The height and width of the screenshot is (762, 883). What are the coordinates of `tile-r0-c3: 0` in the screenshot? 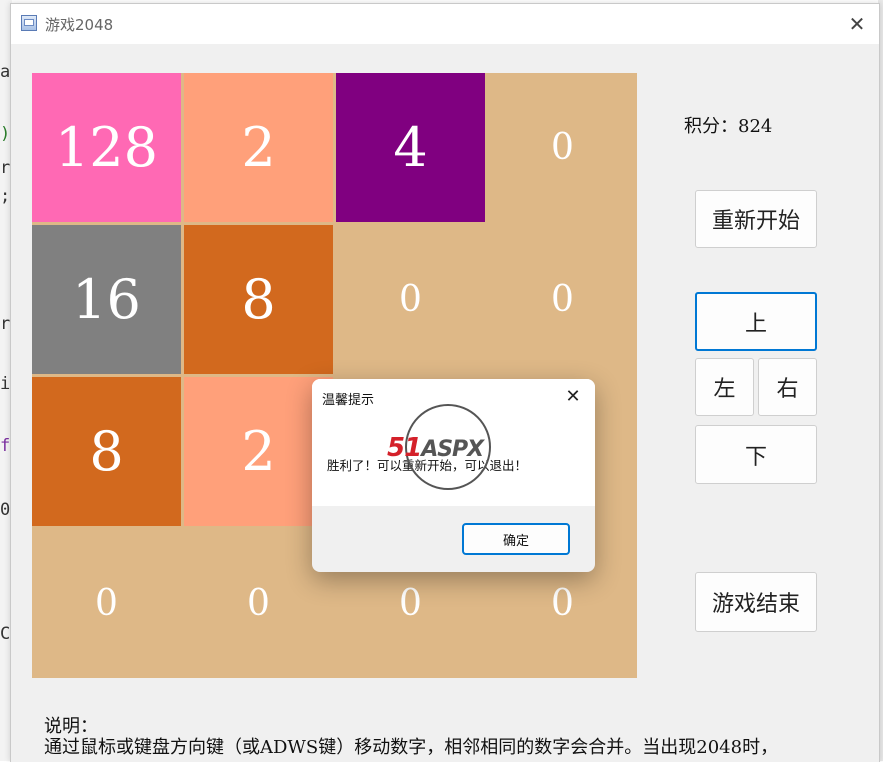 It's located at (562, 147).